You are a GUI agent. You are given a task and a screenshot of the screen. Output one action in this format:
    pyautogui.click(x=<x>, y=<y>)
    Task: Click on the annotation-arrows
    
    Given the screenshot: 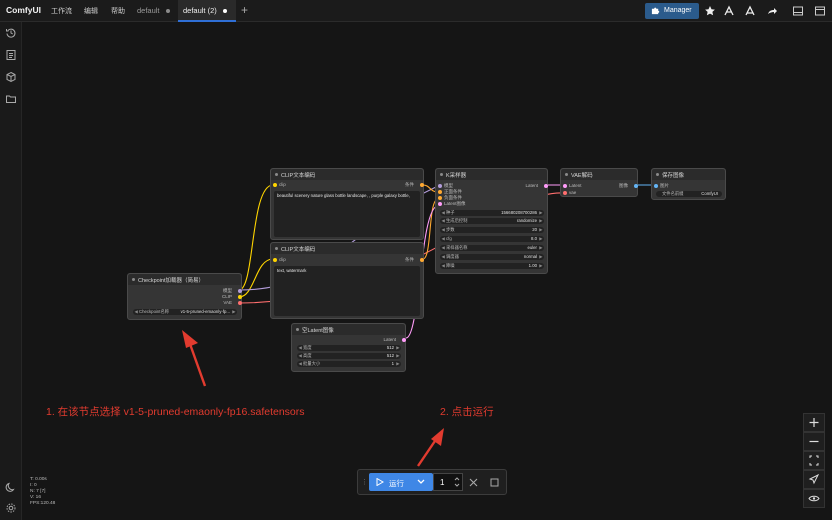 What is the action you would take?
    pyautogui.click(x=313, y=398)
    